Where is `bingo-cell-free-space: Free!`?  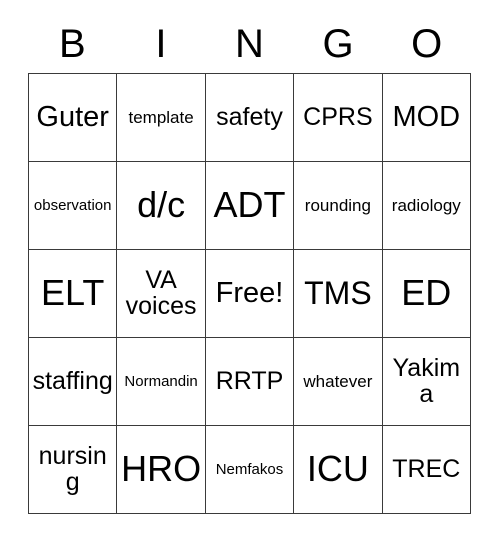 bingo-cell-free-space: Free! is located at coordinates (250, 294).